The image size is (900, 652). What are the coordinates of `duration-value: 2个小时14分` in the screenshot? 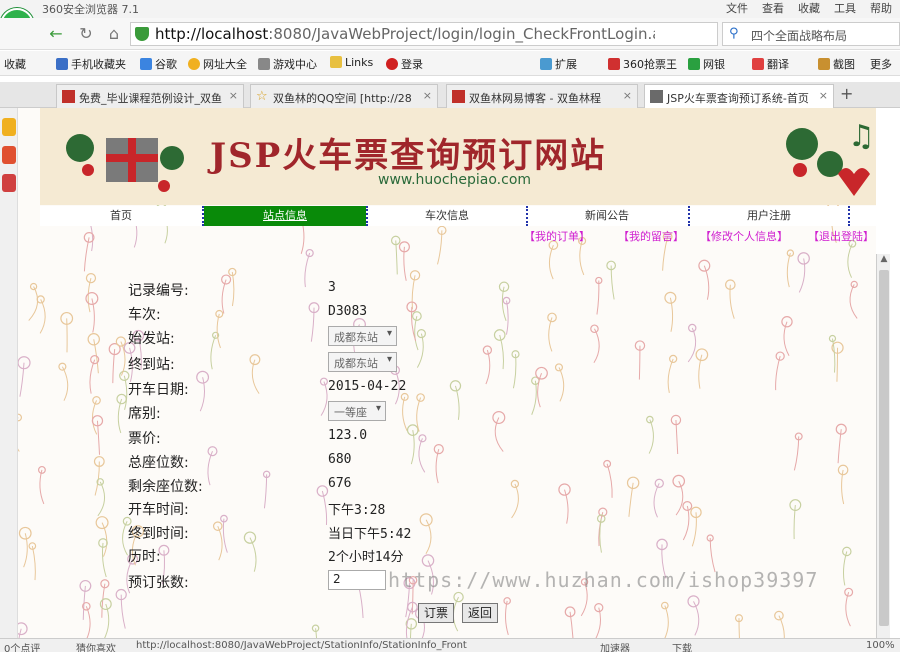 It's located at (366, 557).